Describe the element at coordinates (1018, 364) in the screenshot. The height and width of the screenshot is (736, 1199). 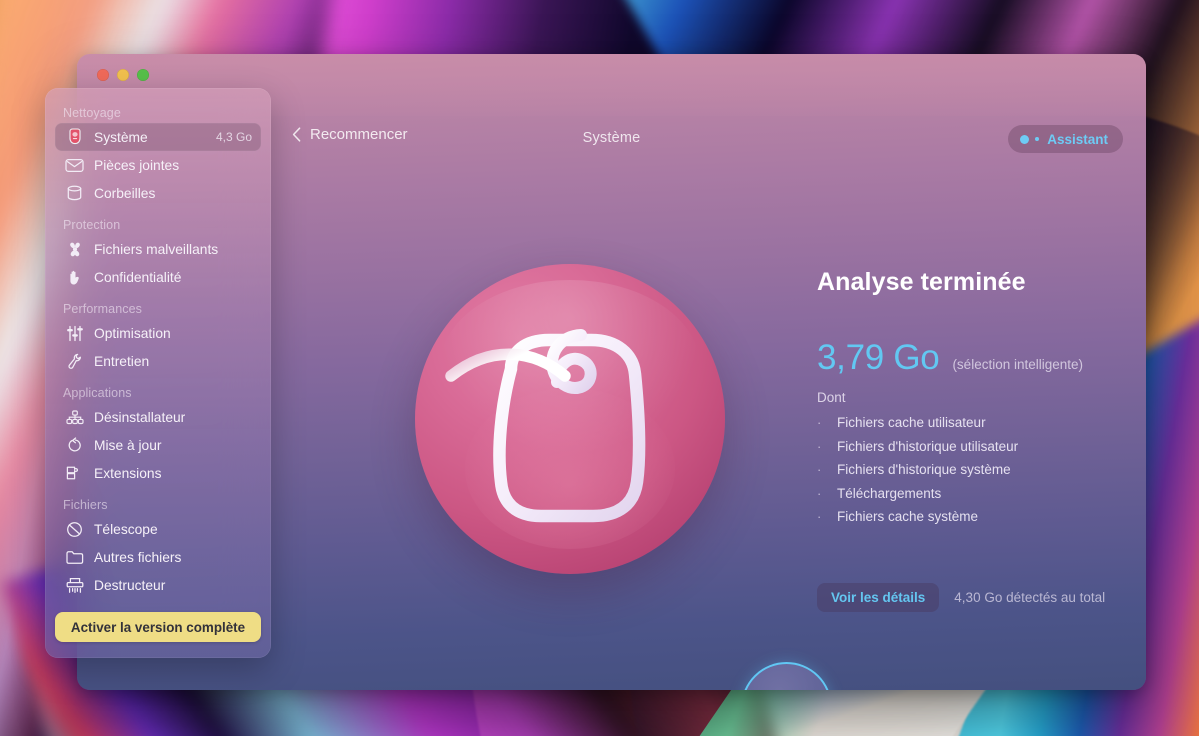
I see `selection-mode-note: (sélection intelligente)` at that location.